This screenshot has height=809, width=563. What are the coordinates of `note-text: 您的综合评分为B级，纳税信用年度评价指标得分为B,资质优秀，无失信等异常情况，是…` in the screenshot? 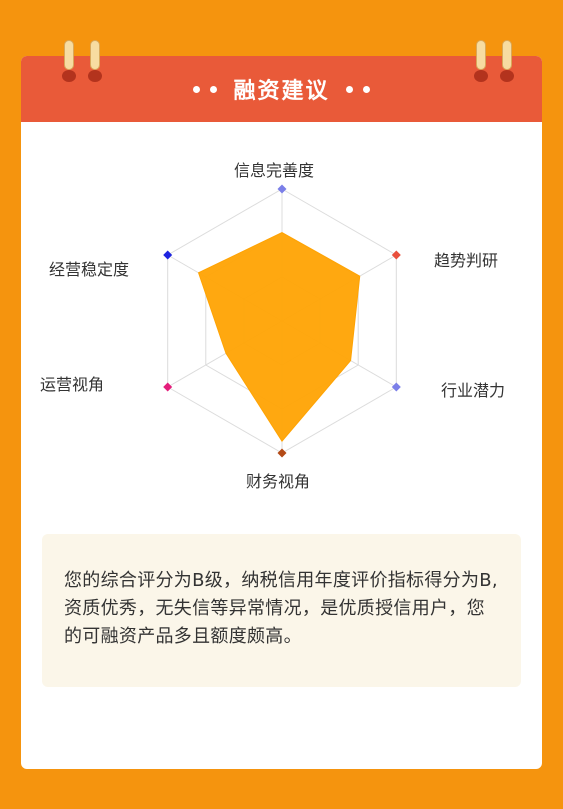 It's located at (281, 608).